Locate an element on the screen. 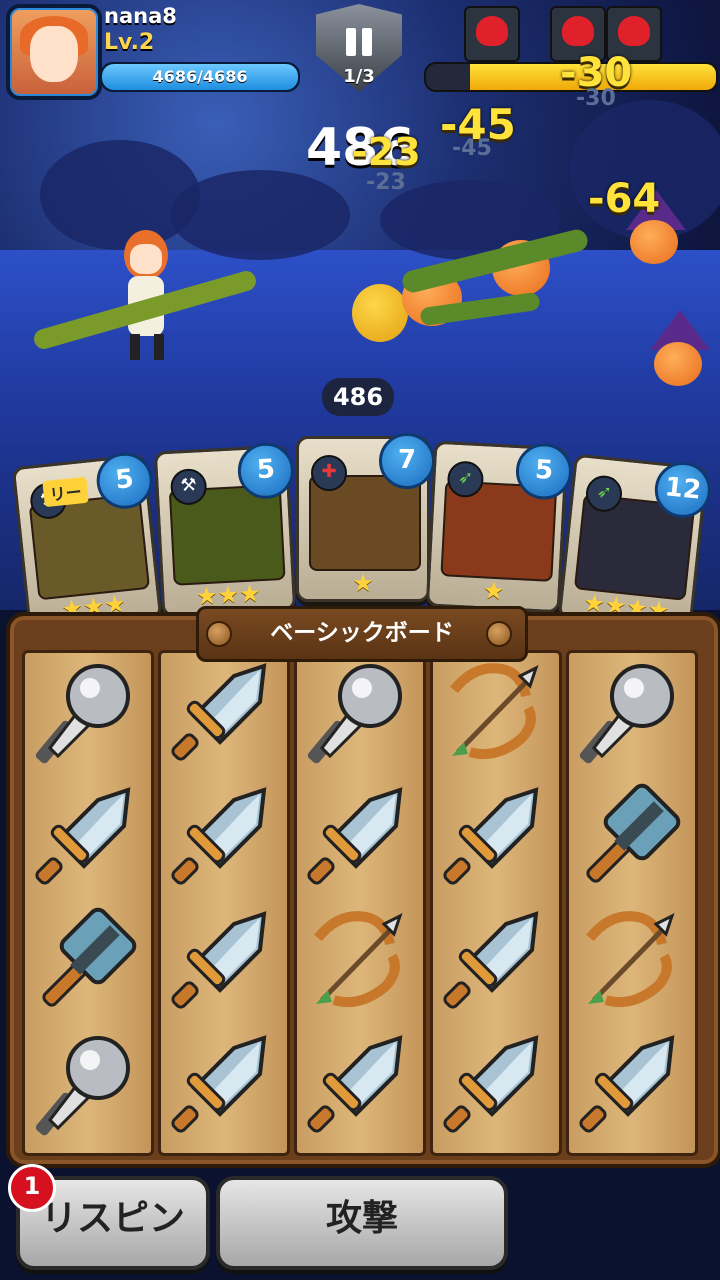 This screenshot has width=720, height=1280. damage-number-ghost: -30 is located at coordinates (596, 98).